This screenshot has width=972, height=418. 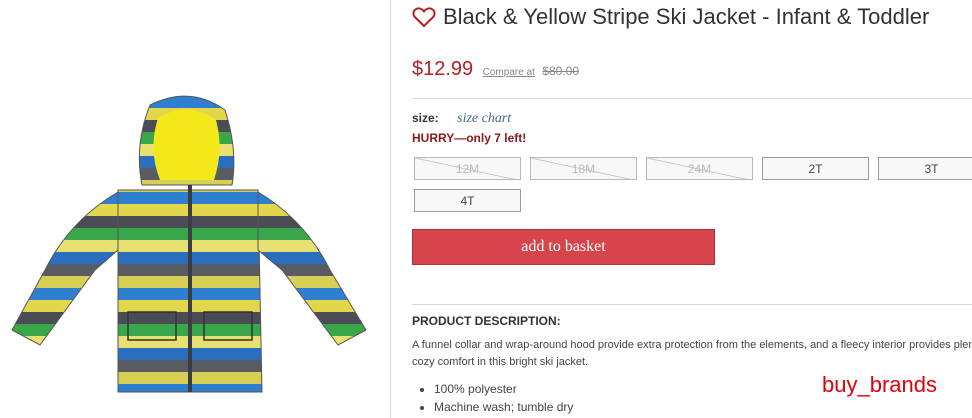 I want to click on panel-divider, so click(x=390, y=209).